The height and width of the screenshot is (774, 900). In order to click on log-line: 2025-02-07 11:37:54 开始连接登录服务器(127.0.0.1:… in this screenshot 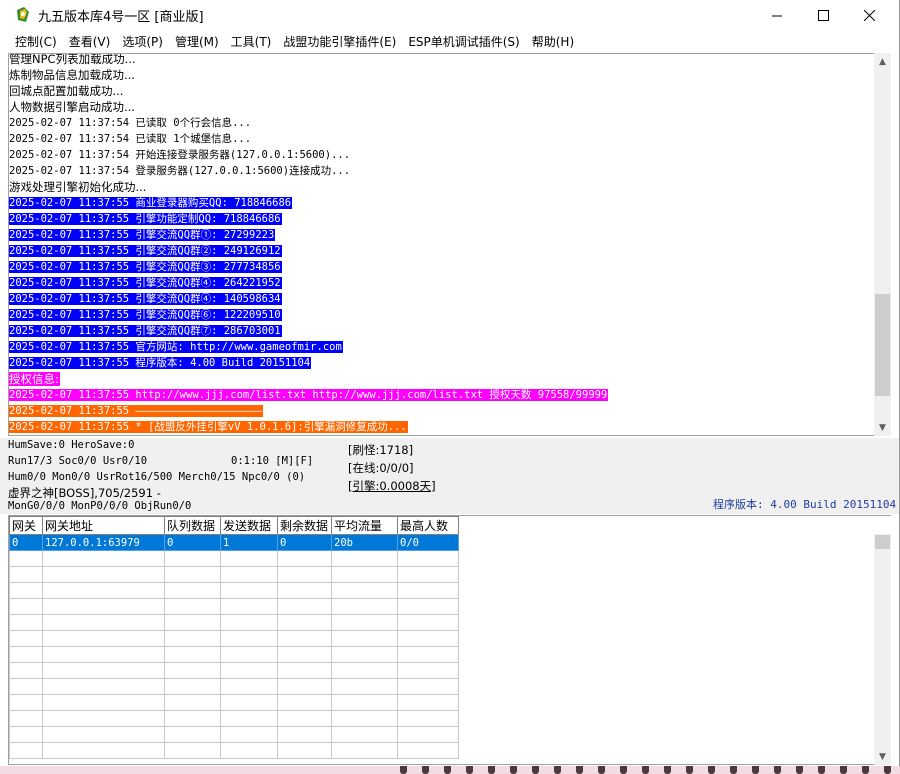, I will do `click(441, 155)`.